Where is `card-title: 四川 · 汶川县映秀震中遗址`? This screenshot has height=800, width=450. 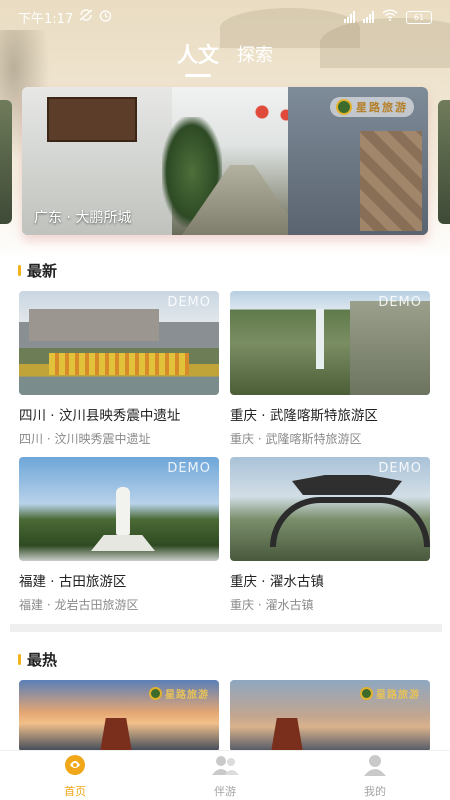 card-title: 四川 · 汶川县映秀震中遗址 is located at coordinates (100, 416).